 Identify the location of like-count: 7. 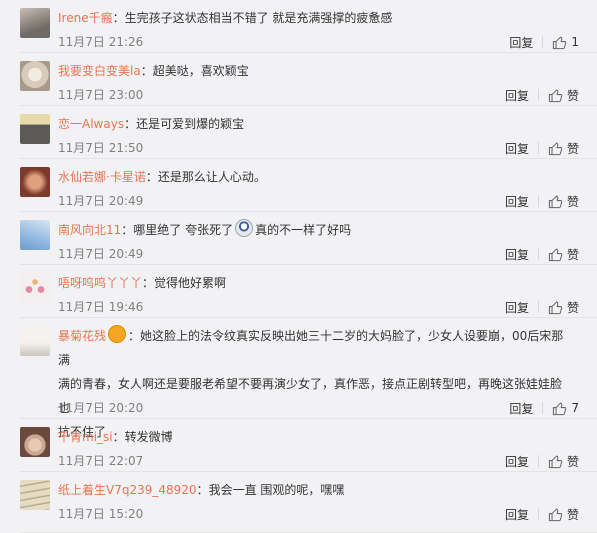
(575, 408).